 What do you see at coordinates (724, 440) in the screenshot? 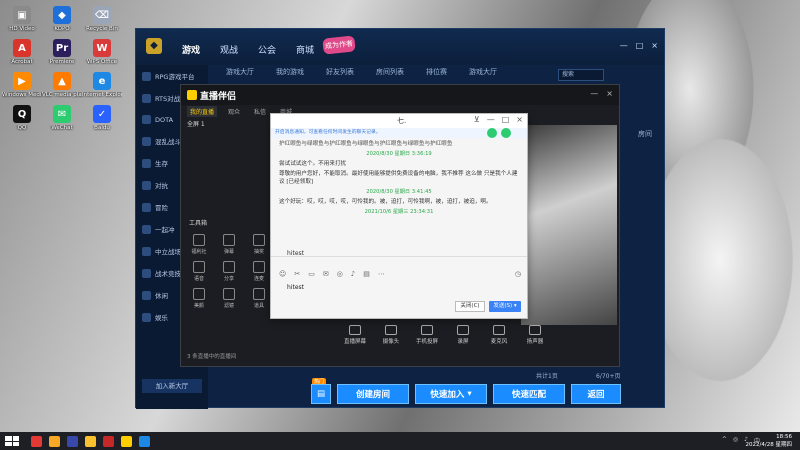
I see `tray-icon: ^` at bounding box center [724, 440].